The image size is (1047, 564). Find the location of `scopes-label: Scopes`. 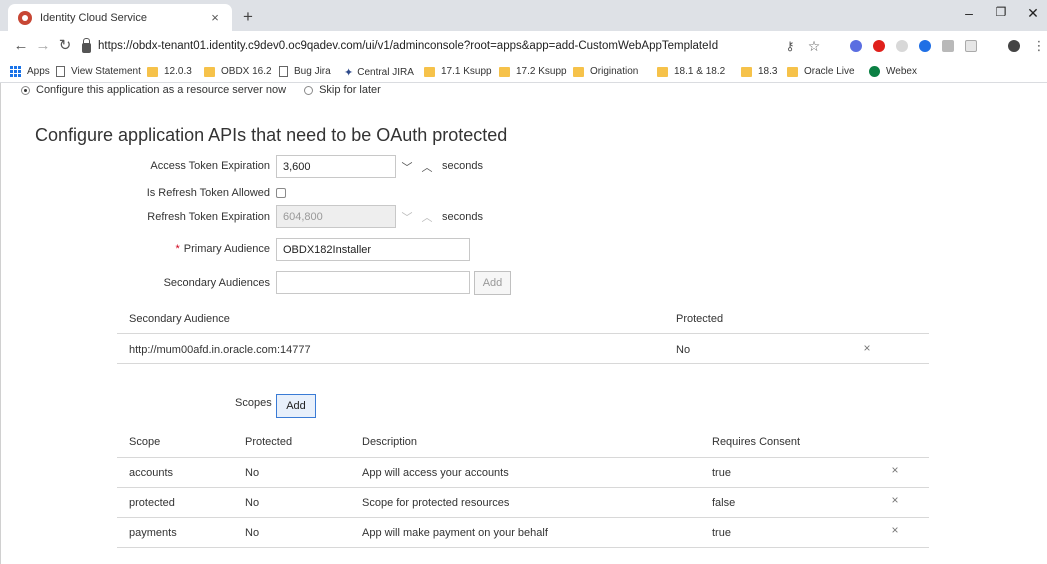

scopes-label: Scopes is located at coordinates (253, 403).